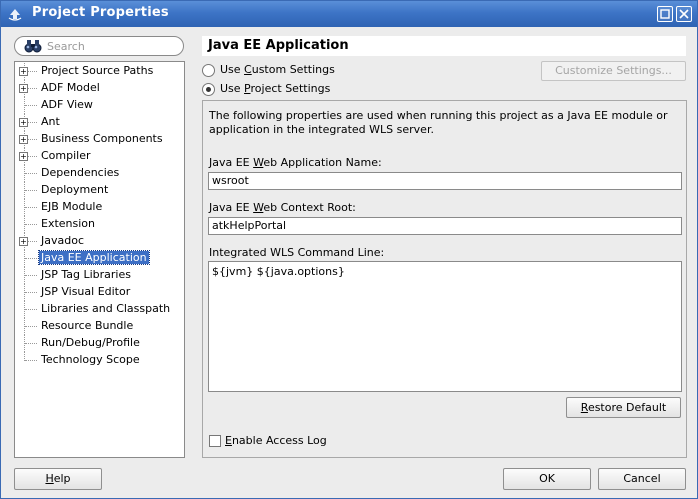 This screenshot has height=499, width=698. Describe the element at coordinates (67, 104) in the screenshot. I see `tree-item-label: ADF View` at that location.